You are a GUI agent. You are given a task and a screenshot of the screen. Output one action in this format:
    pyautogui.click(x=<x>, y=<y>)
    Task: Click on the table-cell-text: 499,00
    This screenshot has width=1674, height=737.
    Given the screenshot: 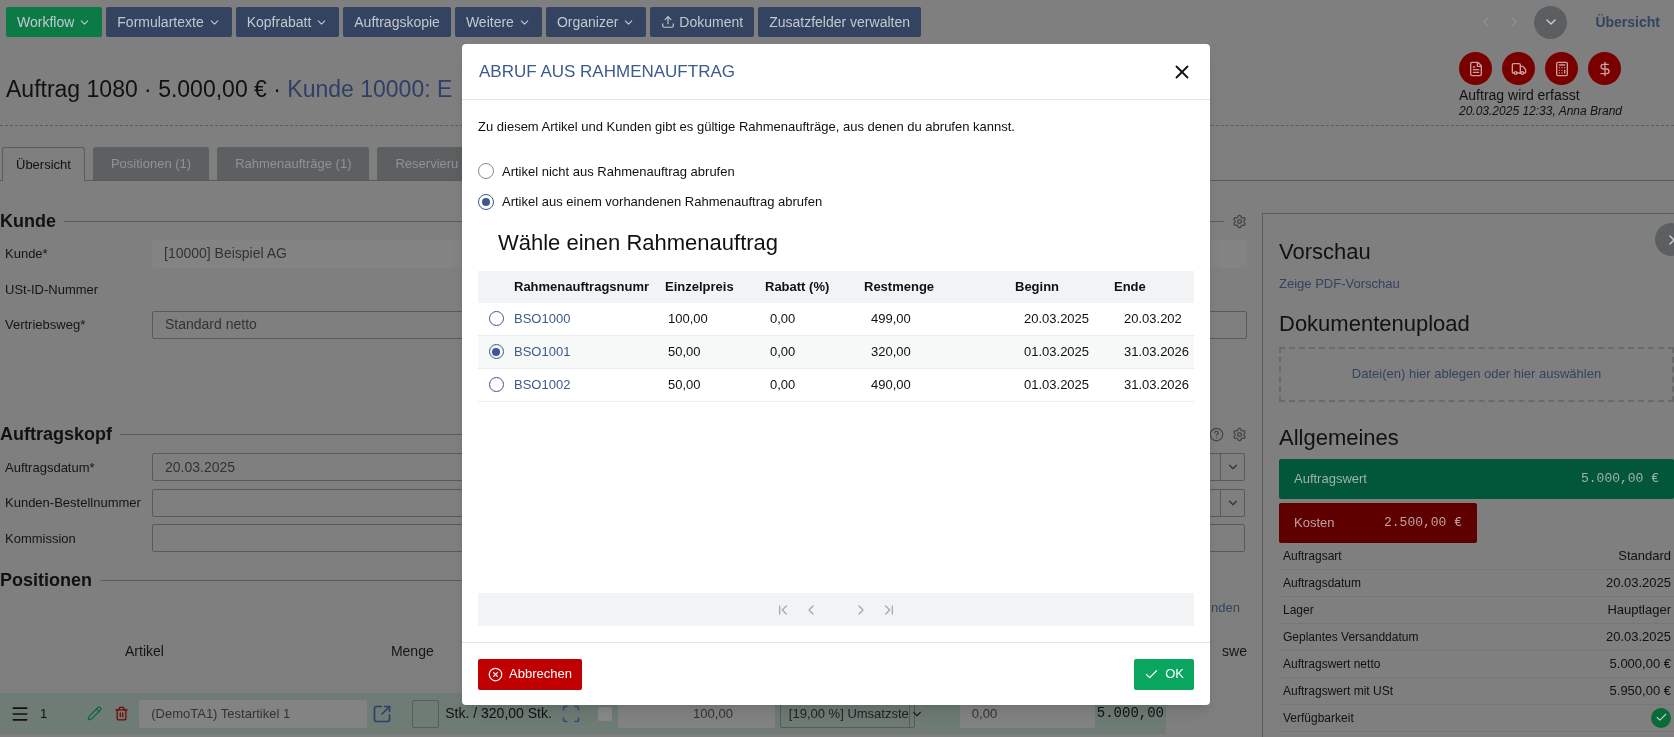 What is the action you would take?
    pyautogui.click(x=891, y=318)
    